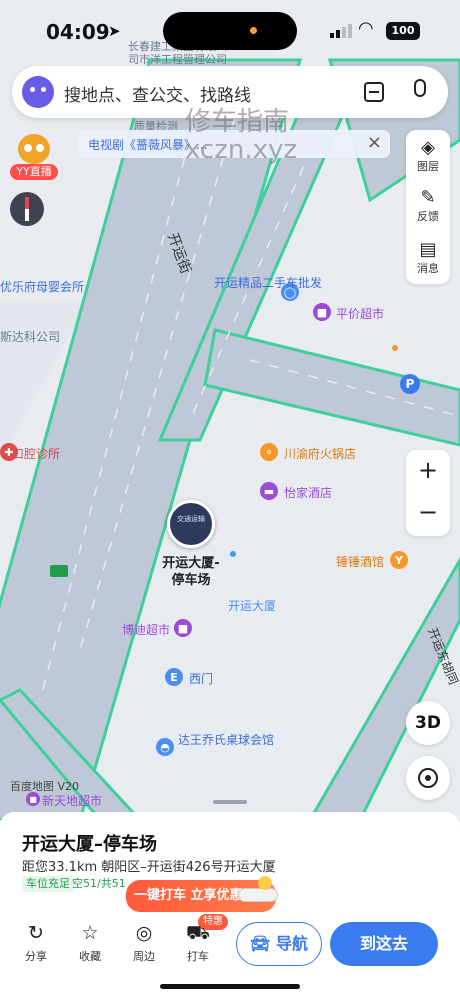 This screenshot has width=460, height=1000. I want to click on favorite-button: ☆ 收藏, so click(90, 943).